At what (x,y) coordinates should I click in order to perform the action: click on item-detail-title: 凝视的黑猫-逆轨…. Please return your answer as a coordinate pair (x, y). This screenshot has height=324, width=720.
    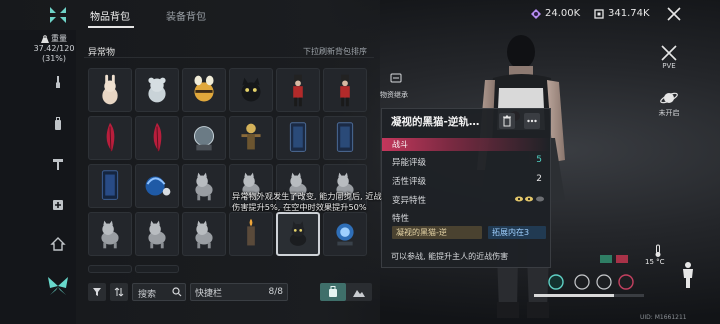
    Looking at the image, I should click on (435, 122).